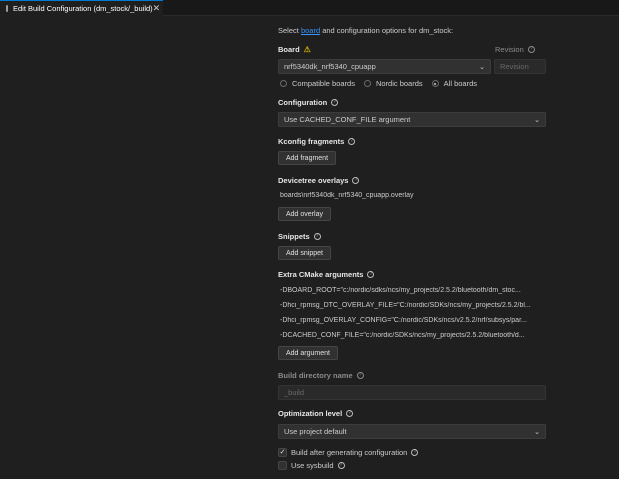 This screenshot has width=619, height=479. What do you see at coordinates (414, 195) in the screenshot?
I see `overlay-item: boards\nrf5340dk_nrf5340_cpuapp.overlay` at bounding box center [414, 195].